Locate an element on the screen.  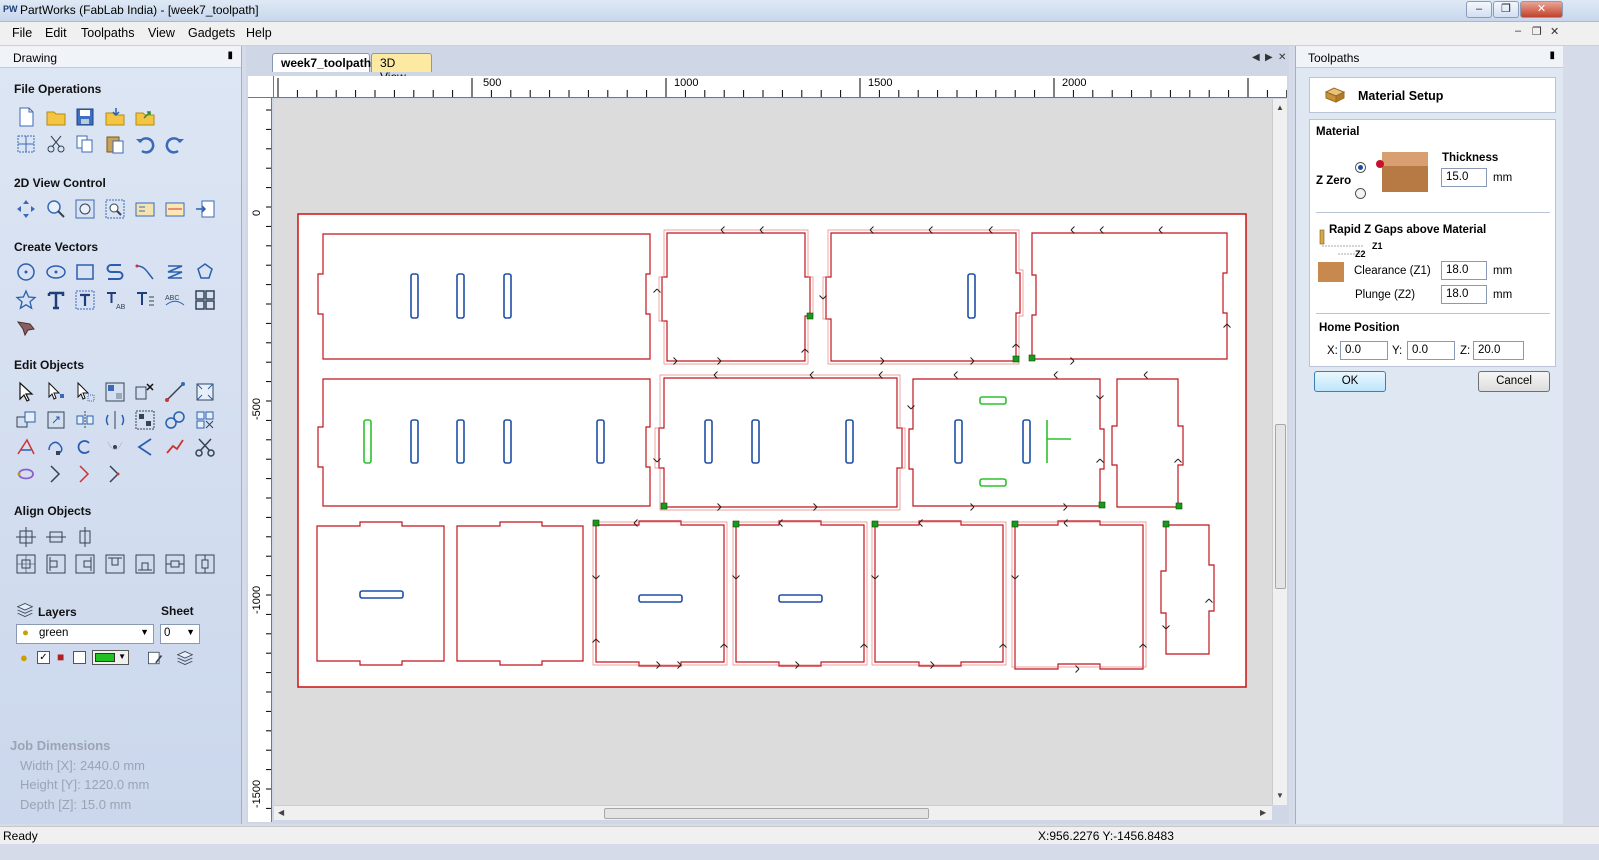
zoom-all-icon is located at coordinates (85, 209).